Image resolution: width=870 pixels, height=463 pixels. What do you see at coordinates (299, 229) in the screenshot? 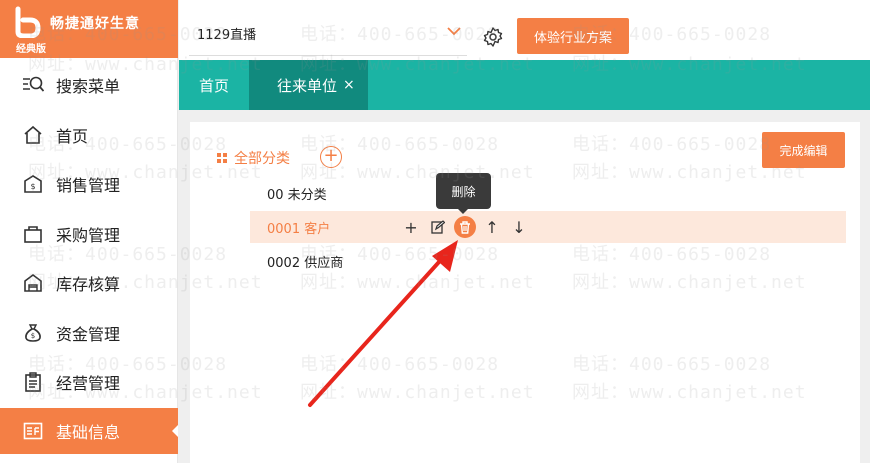
I see `category-label: 0001 客户` at bounding box center [299, 229].